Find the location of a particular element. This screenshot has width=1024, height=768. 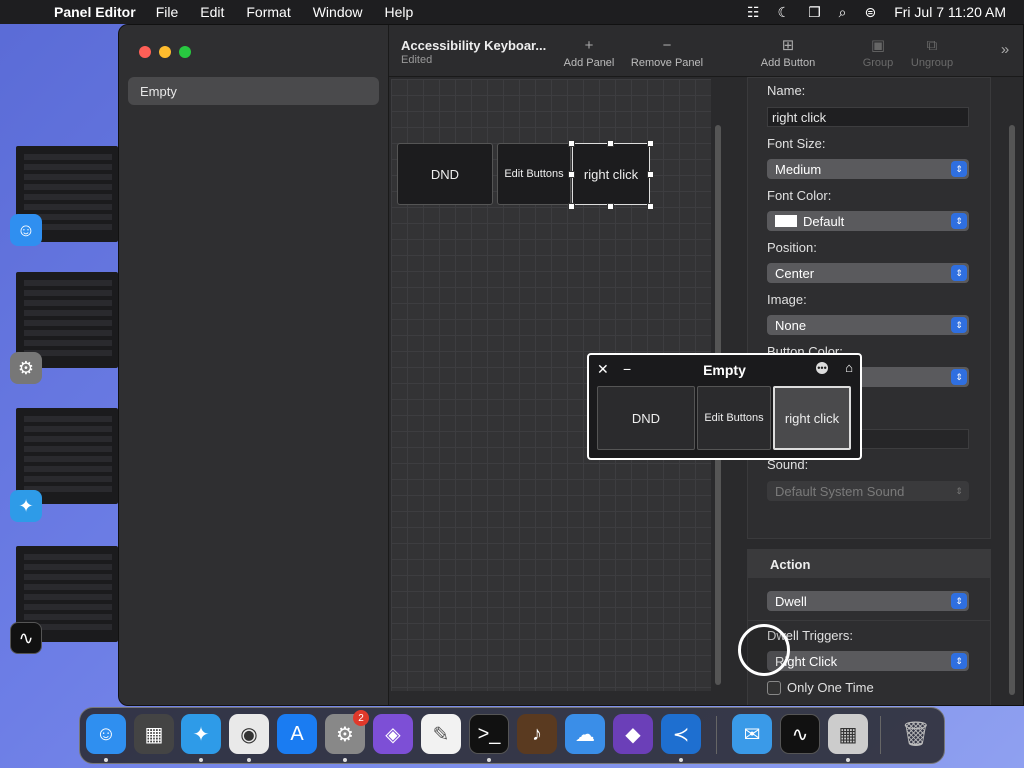

dock-weather-icon: ☁ is located at coordinates (585, 734).